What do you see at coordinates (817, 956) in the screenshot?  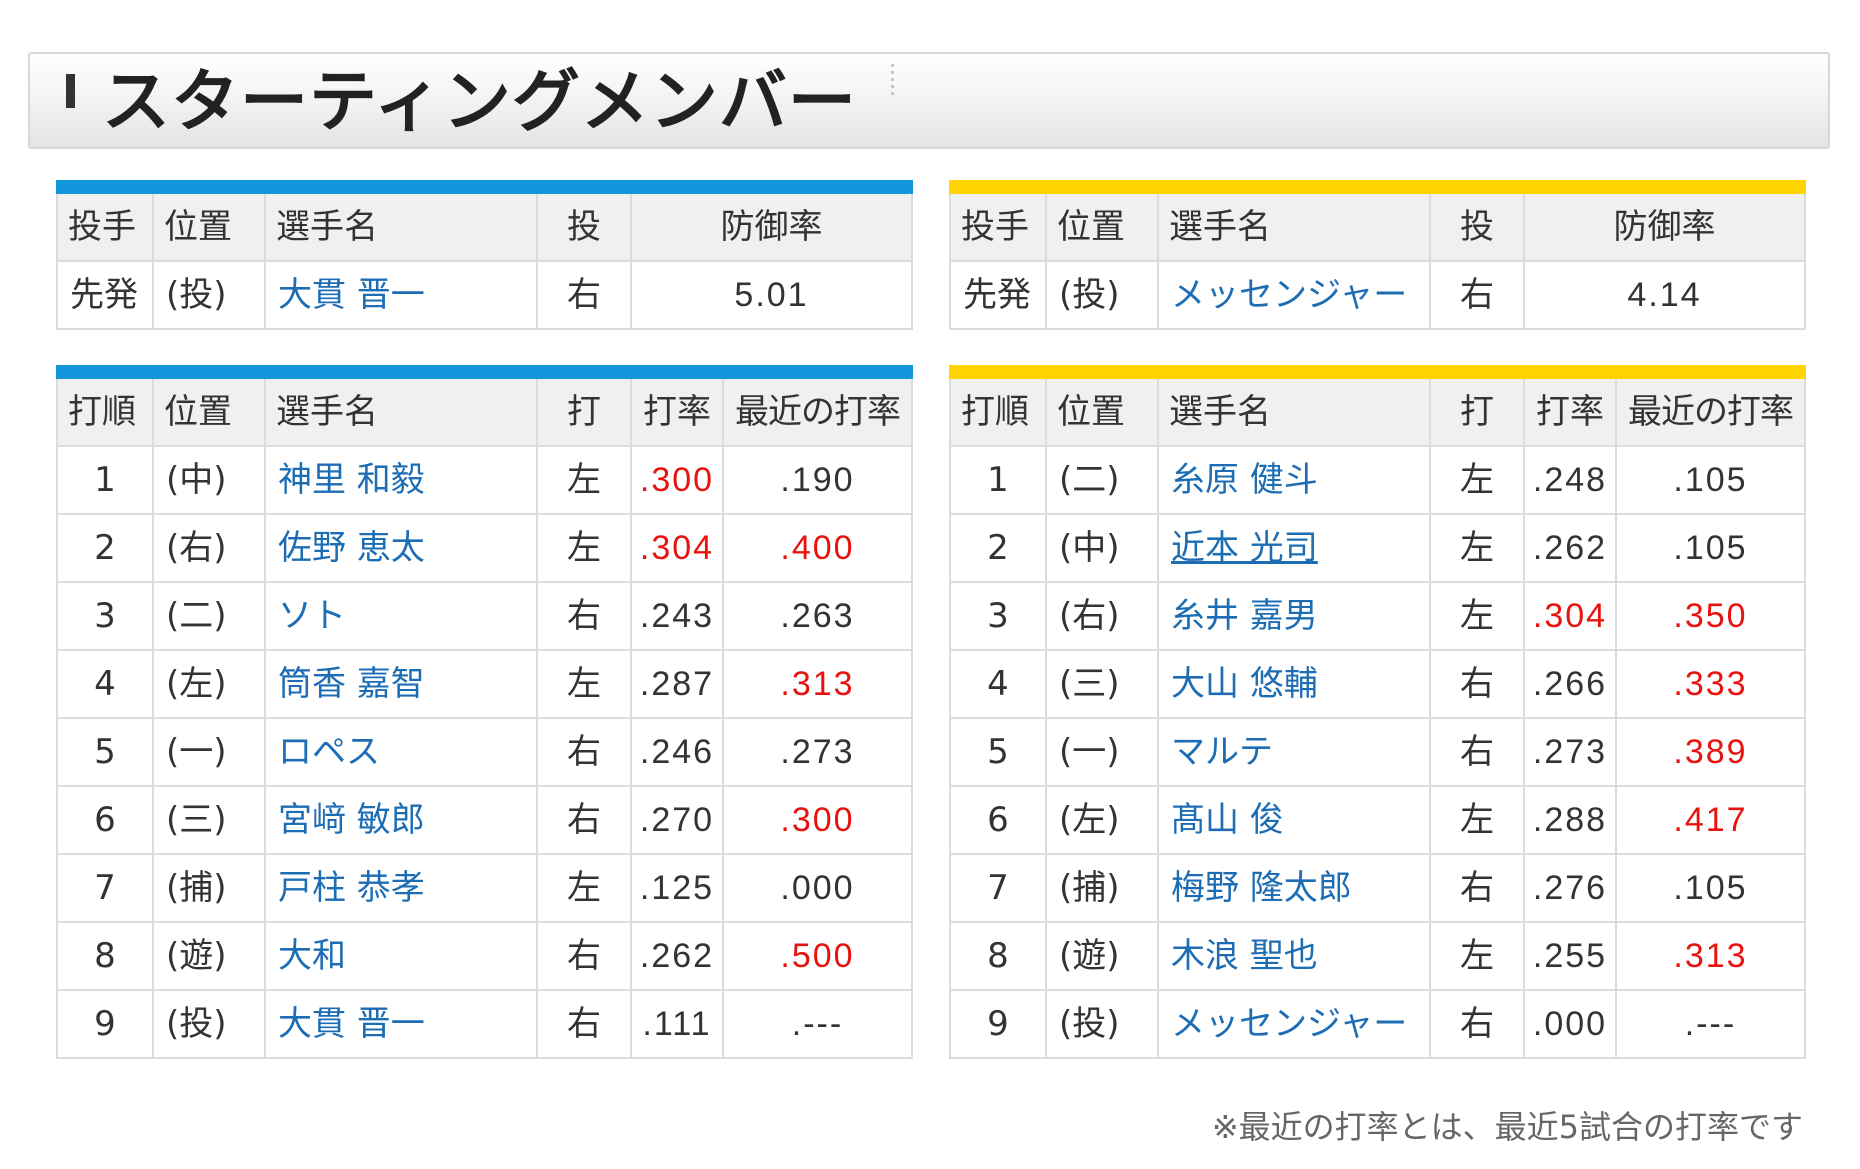 I see `recent-batting-average: .500` at bounding box center [817, 956].